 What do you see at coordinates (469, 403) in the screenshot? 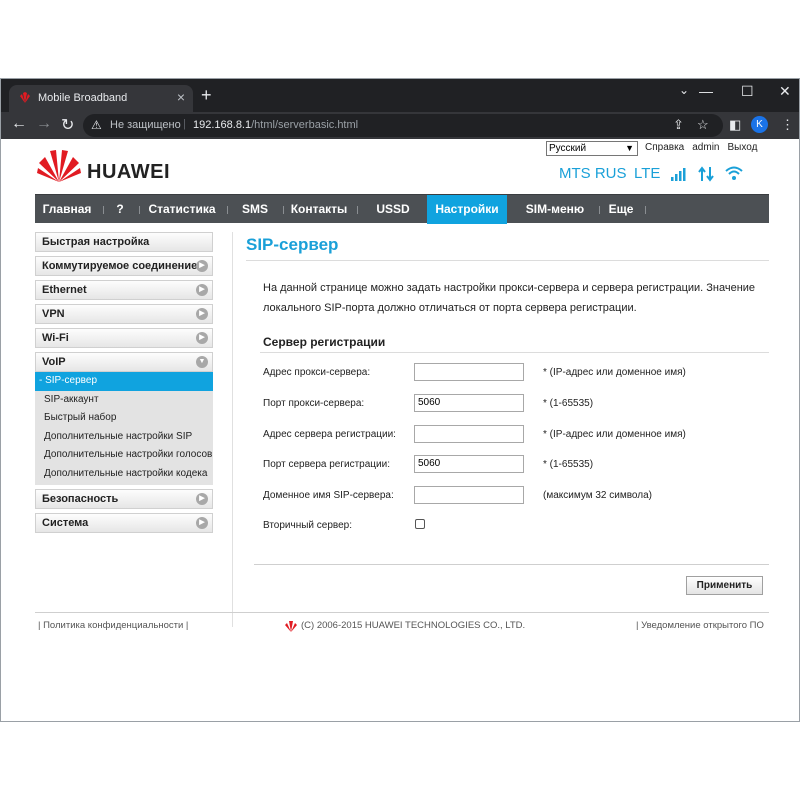
I see `proxy-port-input: 5060` at bounding box center [469, 403].